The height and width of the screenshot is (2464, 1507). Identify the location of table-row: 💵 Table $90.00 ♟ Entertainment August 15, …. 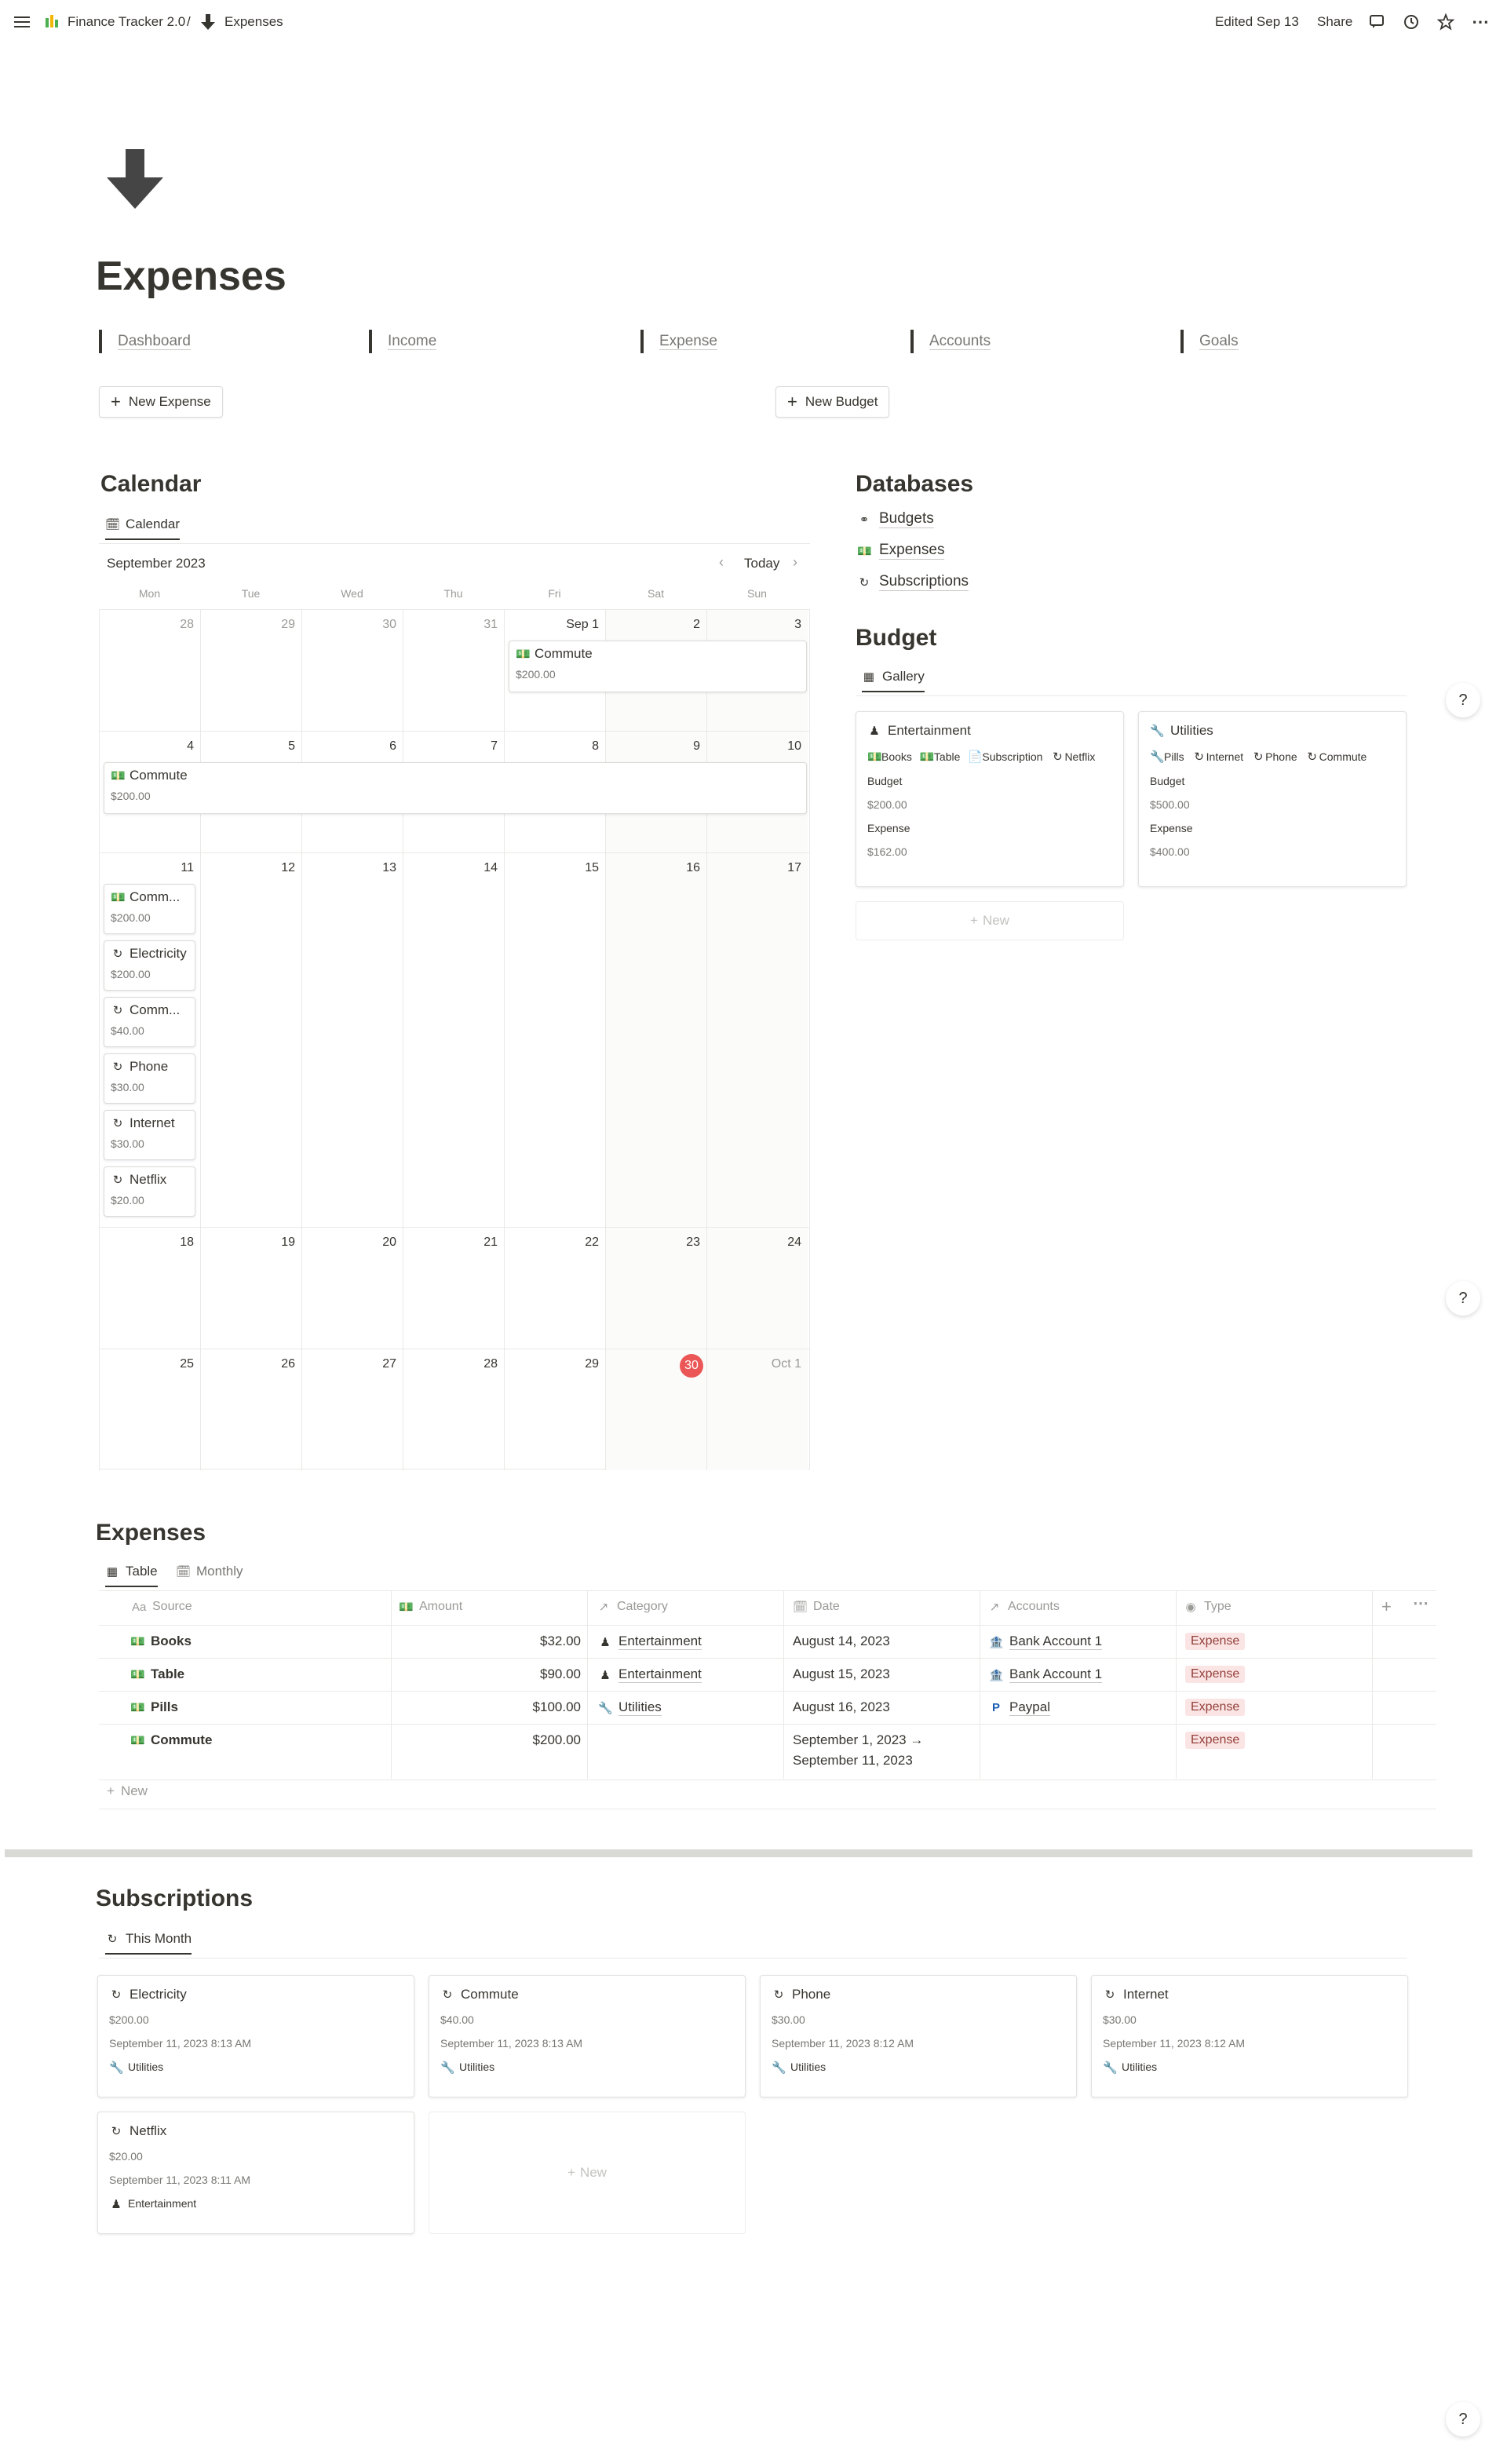
(767, 1675).